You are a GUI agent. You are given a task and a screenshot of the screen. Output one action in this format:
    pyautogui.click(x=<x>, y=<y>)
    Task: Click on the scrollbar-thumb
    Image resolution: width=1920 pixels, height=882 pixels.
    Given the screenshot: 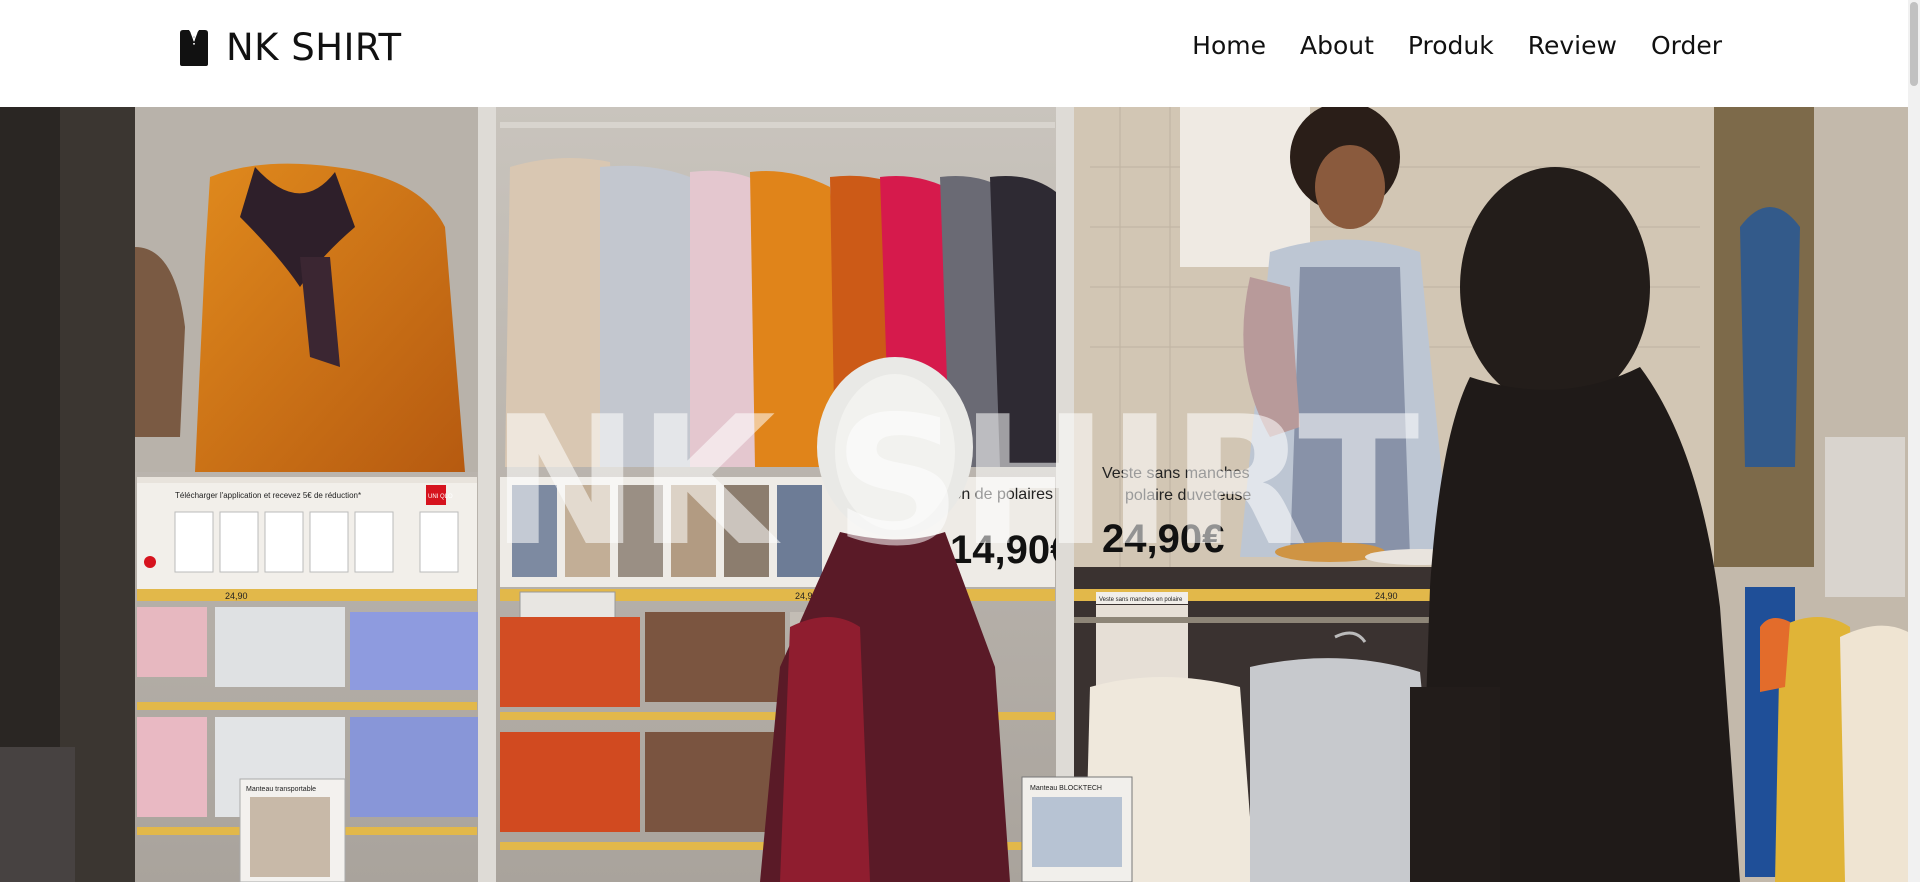 What is the action you would take?
    pyautogui.click(x=1914, y=44)
    